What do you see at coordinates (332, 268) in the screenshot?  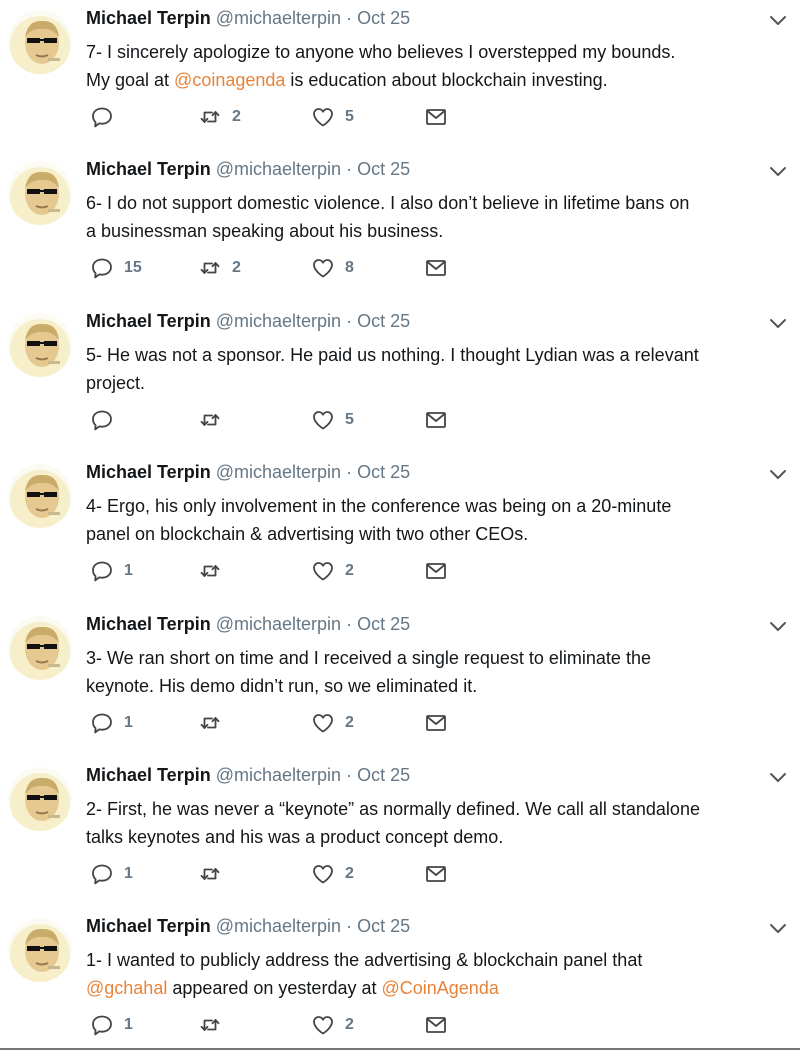 I see `like-button: 8` at bounding box center [332, 268].